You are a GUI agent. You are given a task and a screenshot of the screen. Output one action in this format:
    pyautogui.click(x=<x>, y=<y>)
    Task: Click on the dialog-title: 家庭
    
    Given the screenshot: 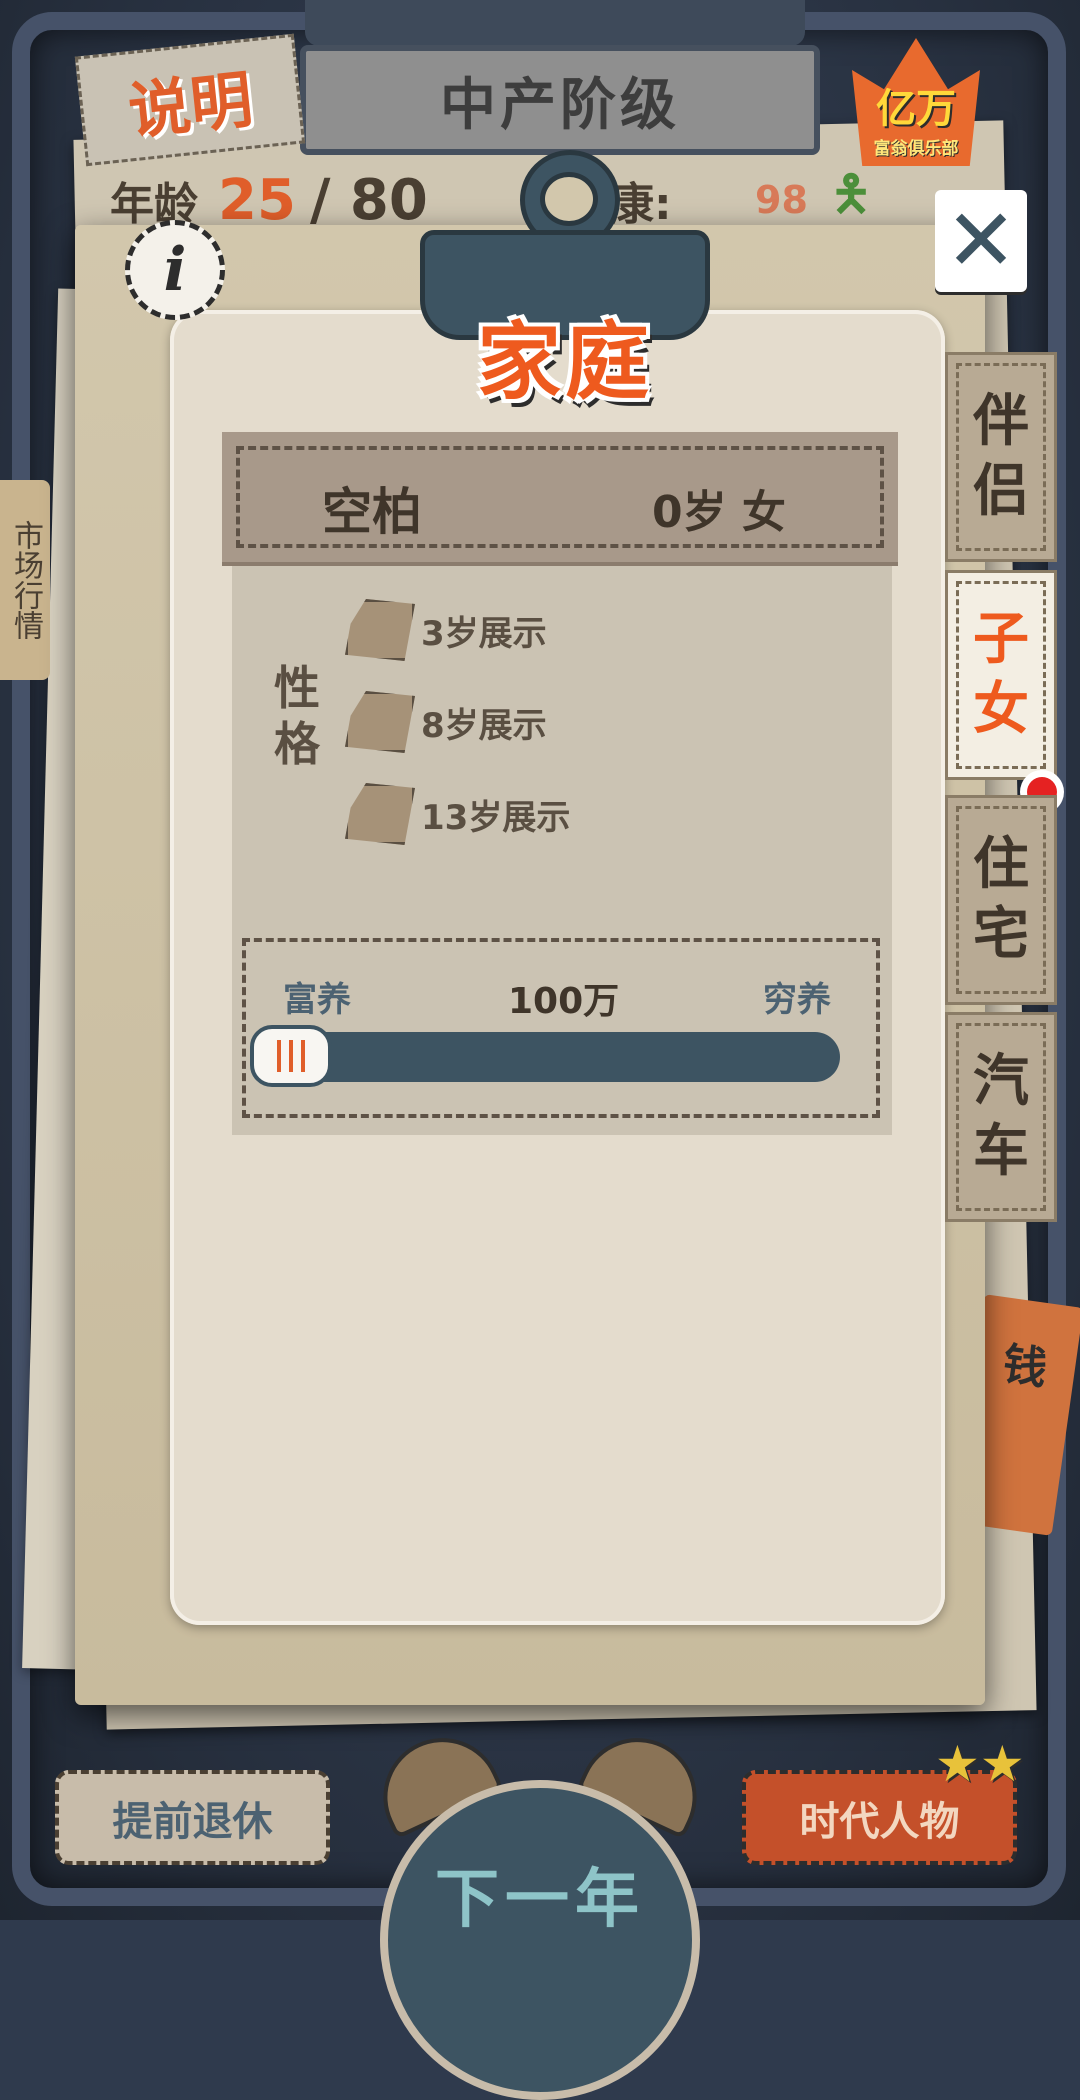 What is the action you would take?
    pyautogui.click(x=564, y=362)
    